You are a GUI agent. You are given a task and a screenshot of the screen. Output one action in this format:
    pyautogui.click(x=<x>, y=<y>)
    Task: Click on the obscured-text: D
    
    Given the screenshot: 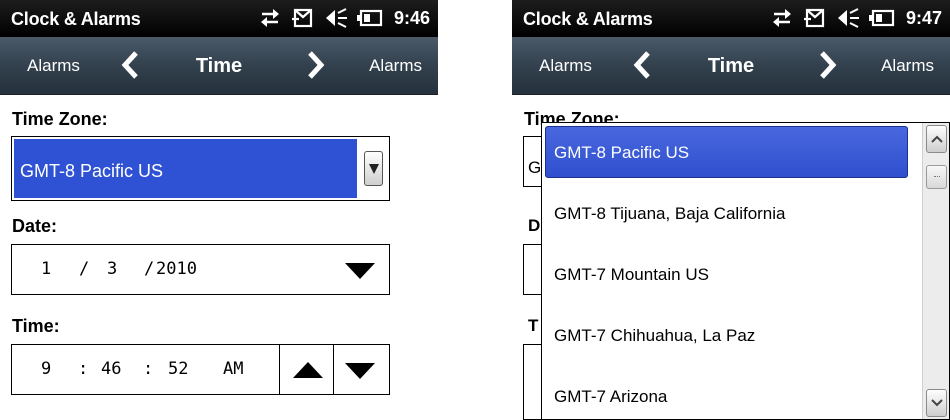 What is the action you would take?
    pyautogui.click(x=534, y=225)
    